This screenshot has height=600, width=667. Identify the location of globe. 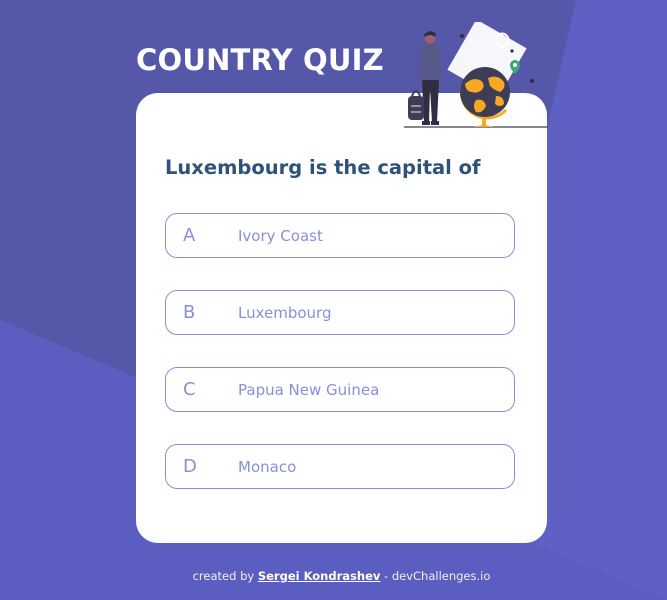
(485, 92).